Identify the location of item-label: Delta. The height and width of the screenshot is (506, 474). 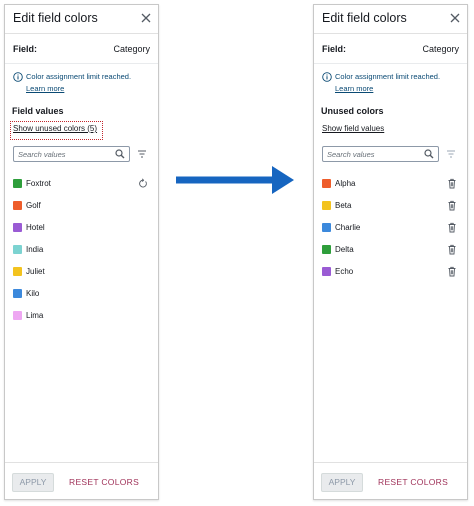
(344, 249).